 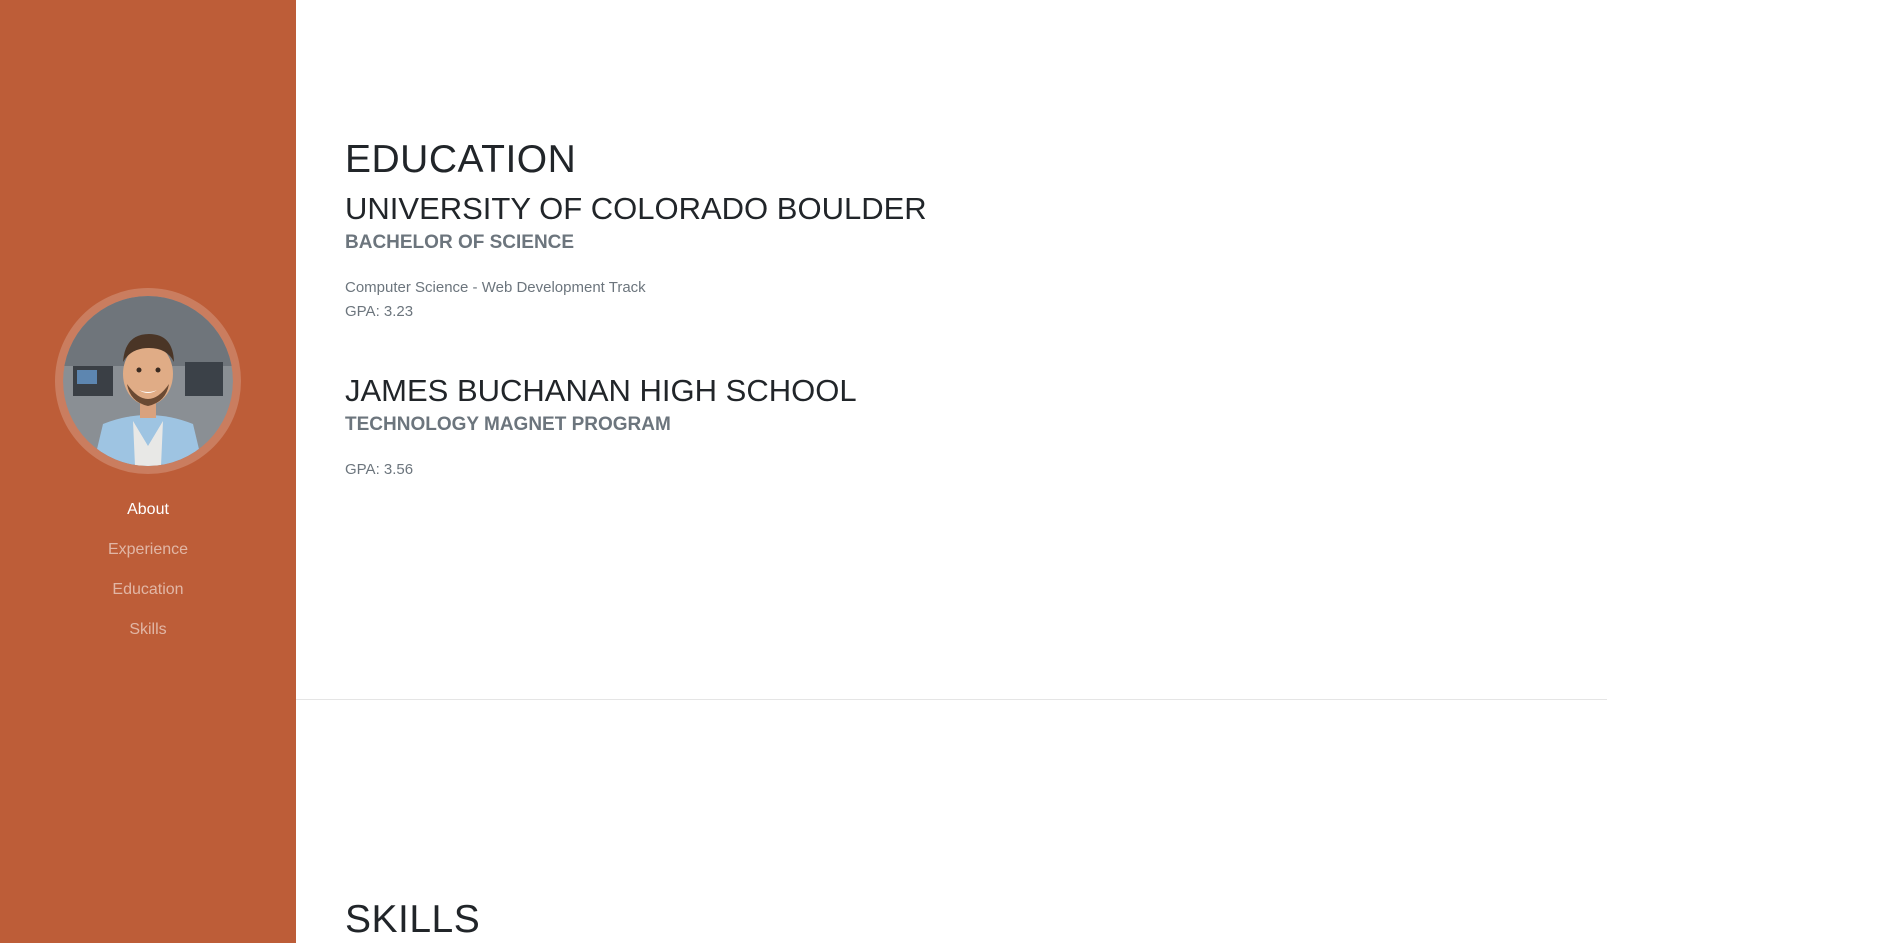 I want to click on education-title: EDUCATION, so click(x=461, y=159).